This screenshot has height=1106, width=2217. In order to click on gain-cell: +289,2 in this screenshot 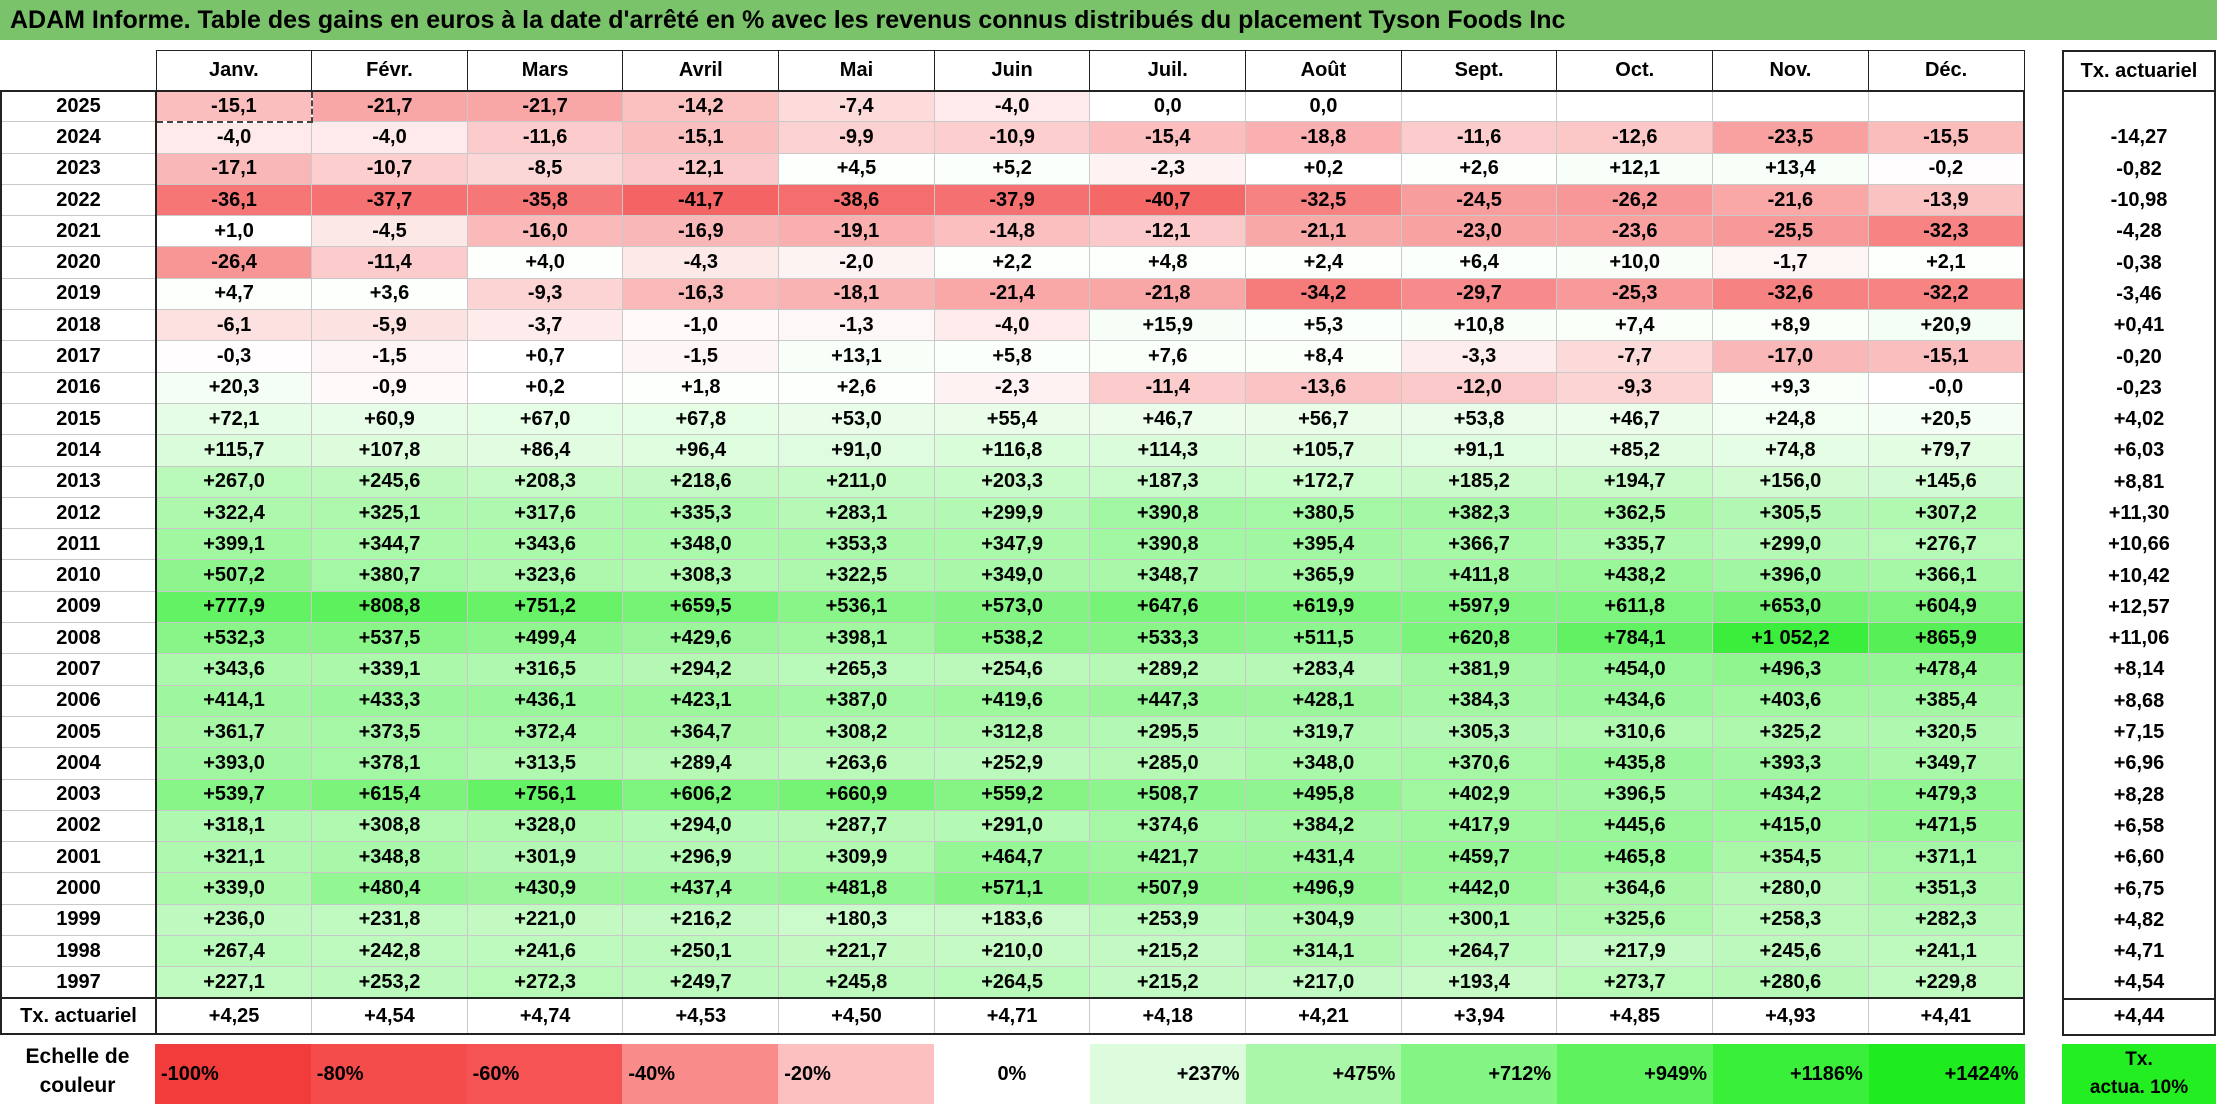, I will do `click(1168, 669)`.